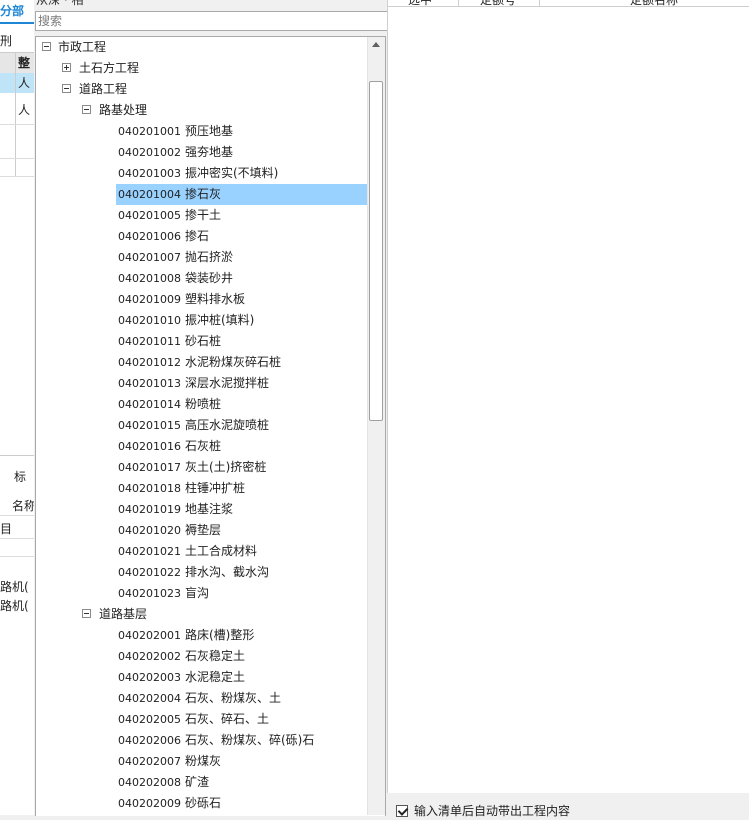 This screenshot has width=749, height=820. What do you see at coordinates (212, 21) in the screenshot?
I see `search-input` at bounding box center [212, 21].